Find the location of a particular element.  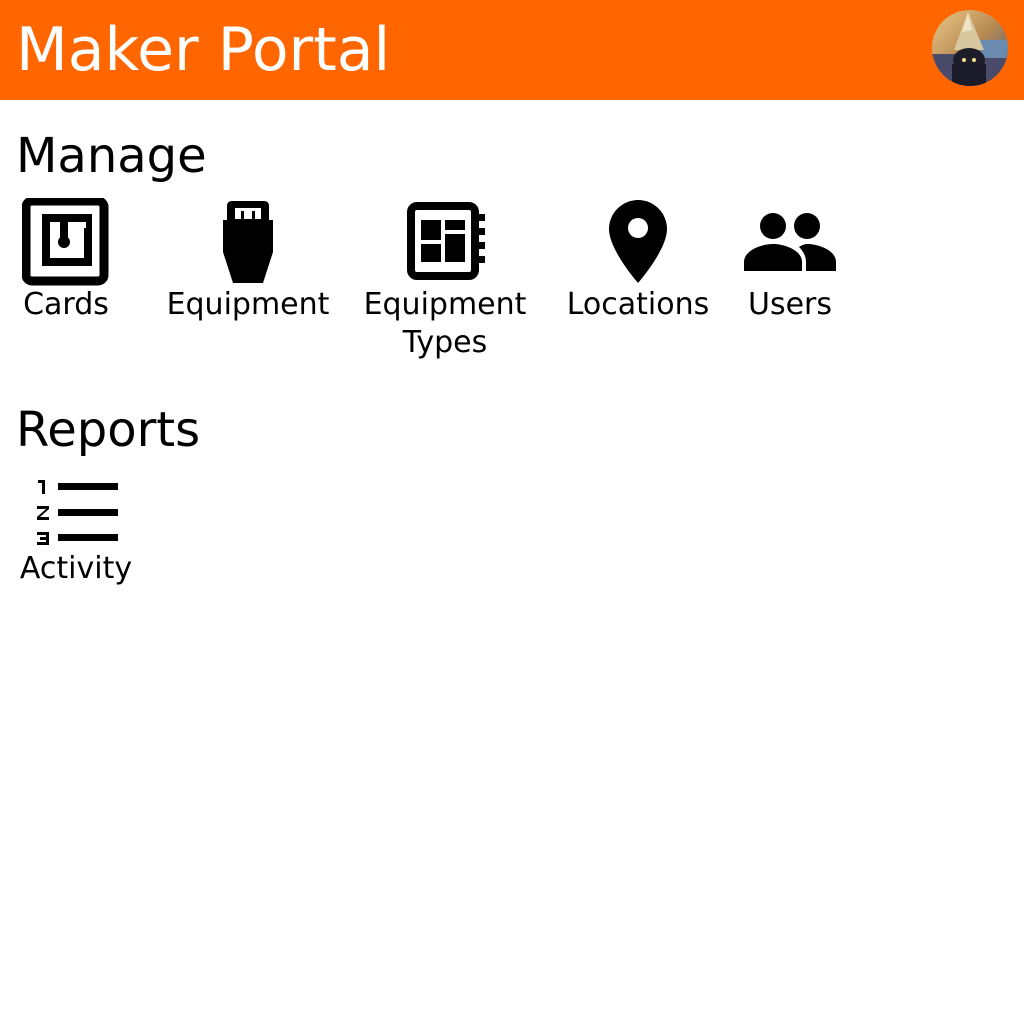

user-avatar is located at coordinates (970, 48).